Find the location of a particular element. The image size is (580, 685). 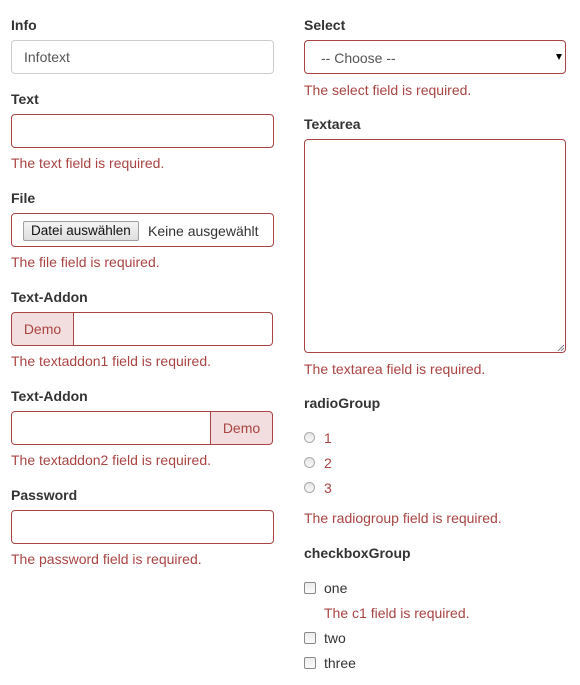

textaddon1-input is located at coordinates (173, 329).